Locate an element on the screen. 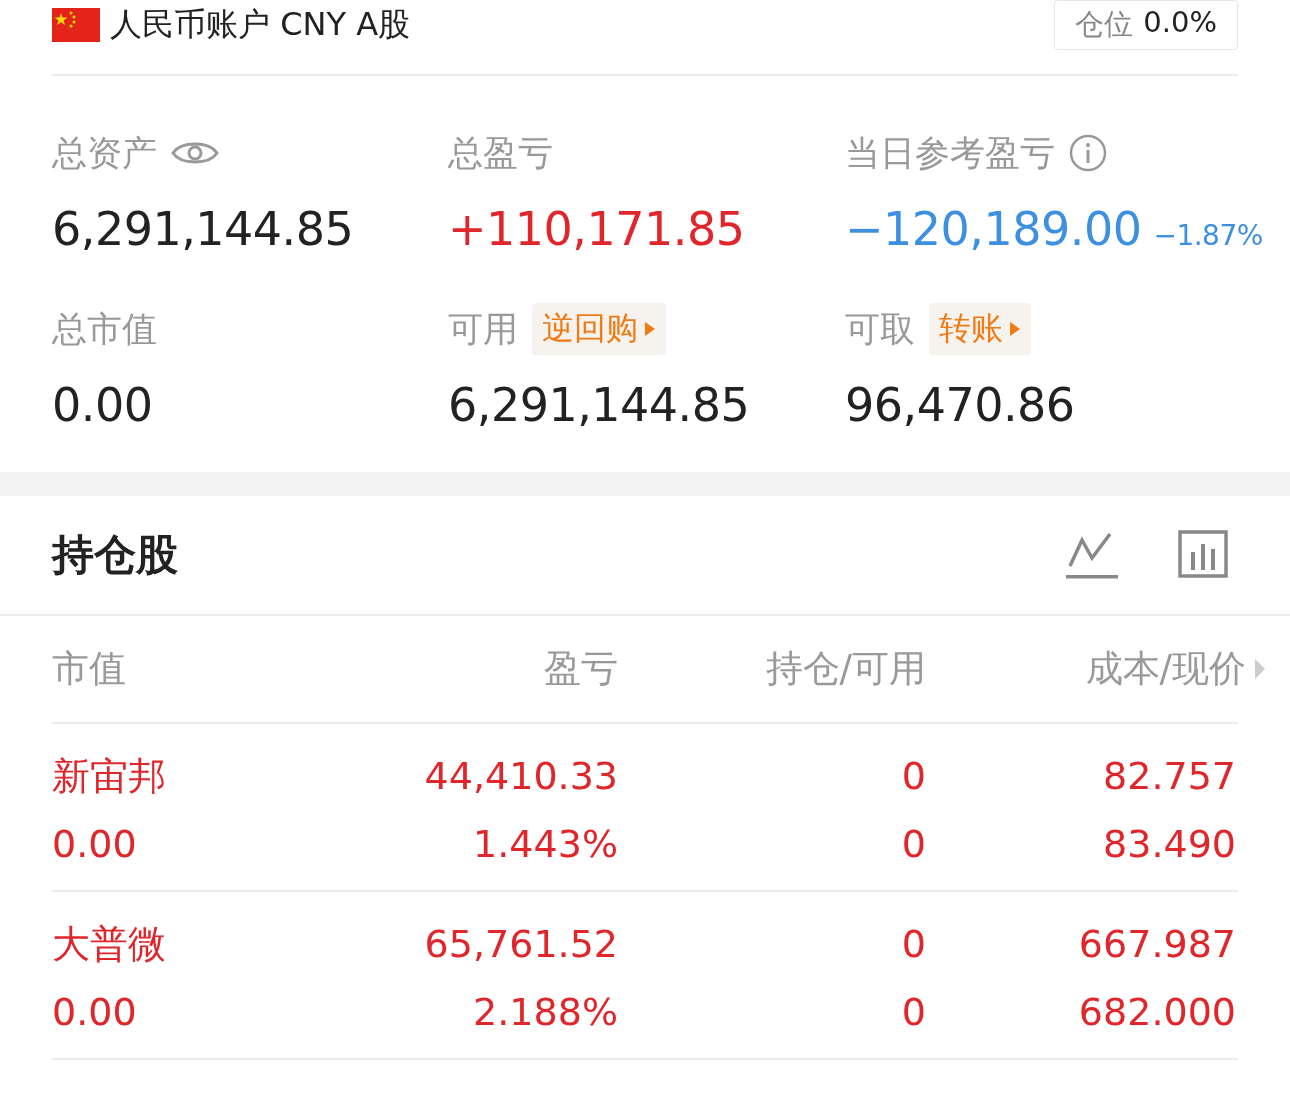 The width and height of the screenshot is (1290, 1111). stat-value: 0.00 is located at coordinates (102, 405).